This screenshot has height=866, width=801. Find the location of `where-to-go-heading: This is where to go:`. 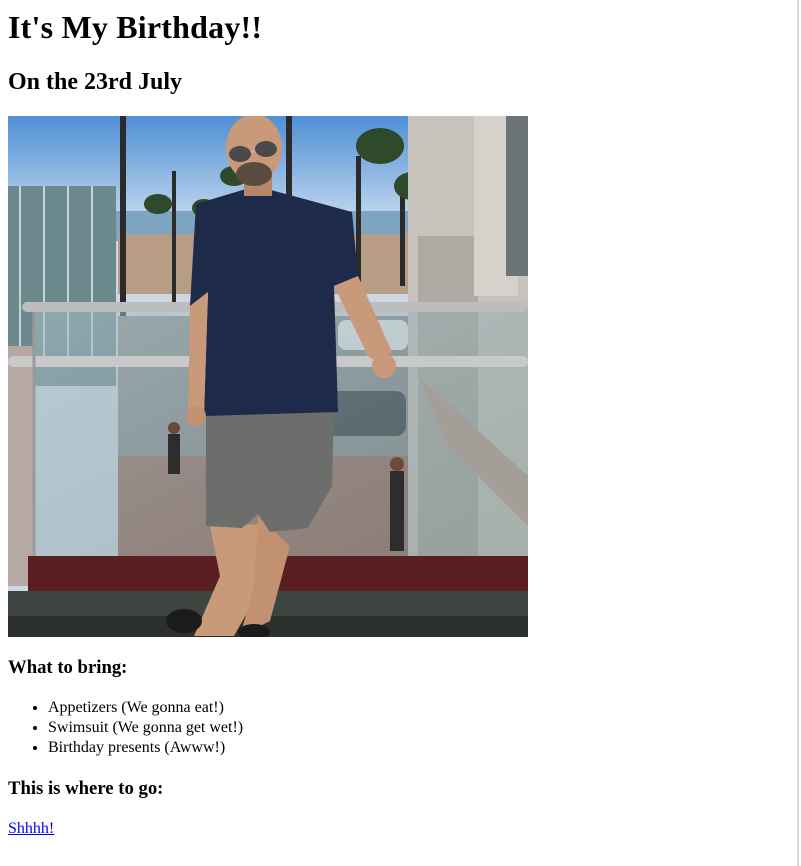

where-to-go-heading: This is where to go: is located at coordinates (86, 788).